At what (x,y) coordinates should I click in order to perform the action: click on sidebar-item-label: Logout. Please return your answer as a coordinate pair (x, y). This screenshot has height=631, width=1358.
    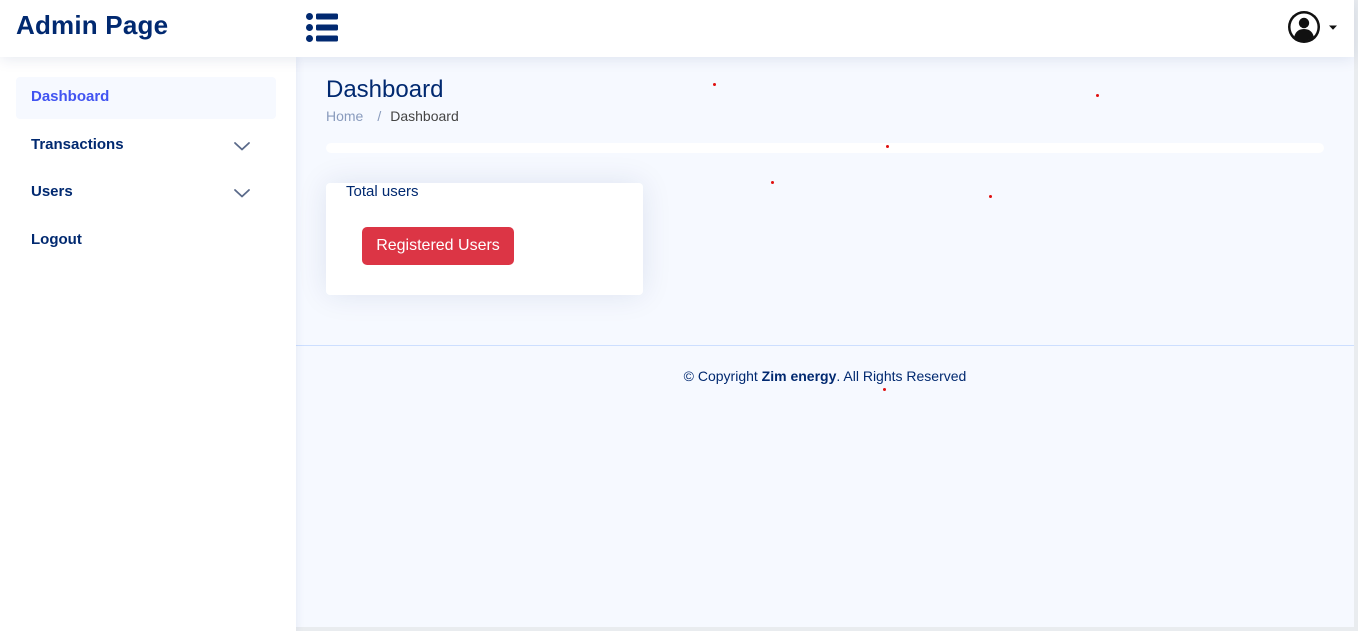
    Looking at the image, I should click on (56, 239).